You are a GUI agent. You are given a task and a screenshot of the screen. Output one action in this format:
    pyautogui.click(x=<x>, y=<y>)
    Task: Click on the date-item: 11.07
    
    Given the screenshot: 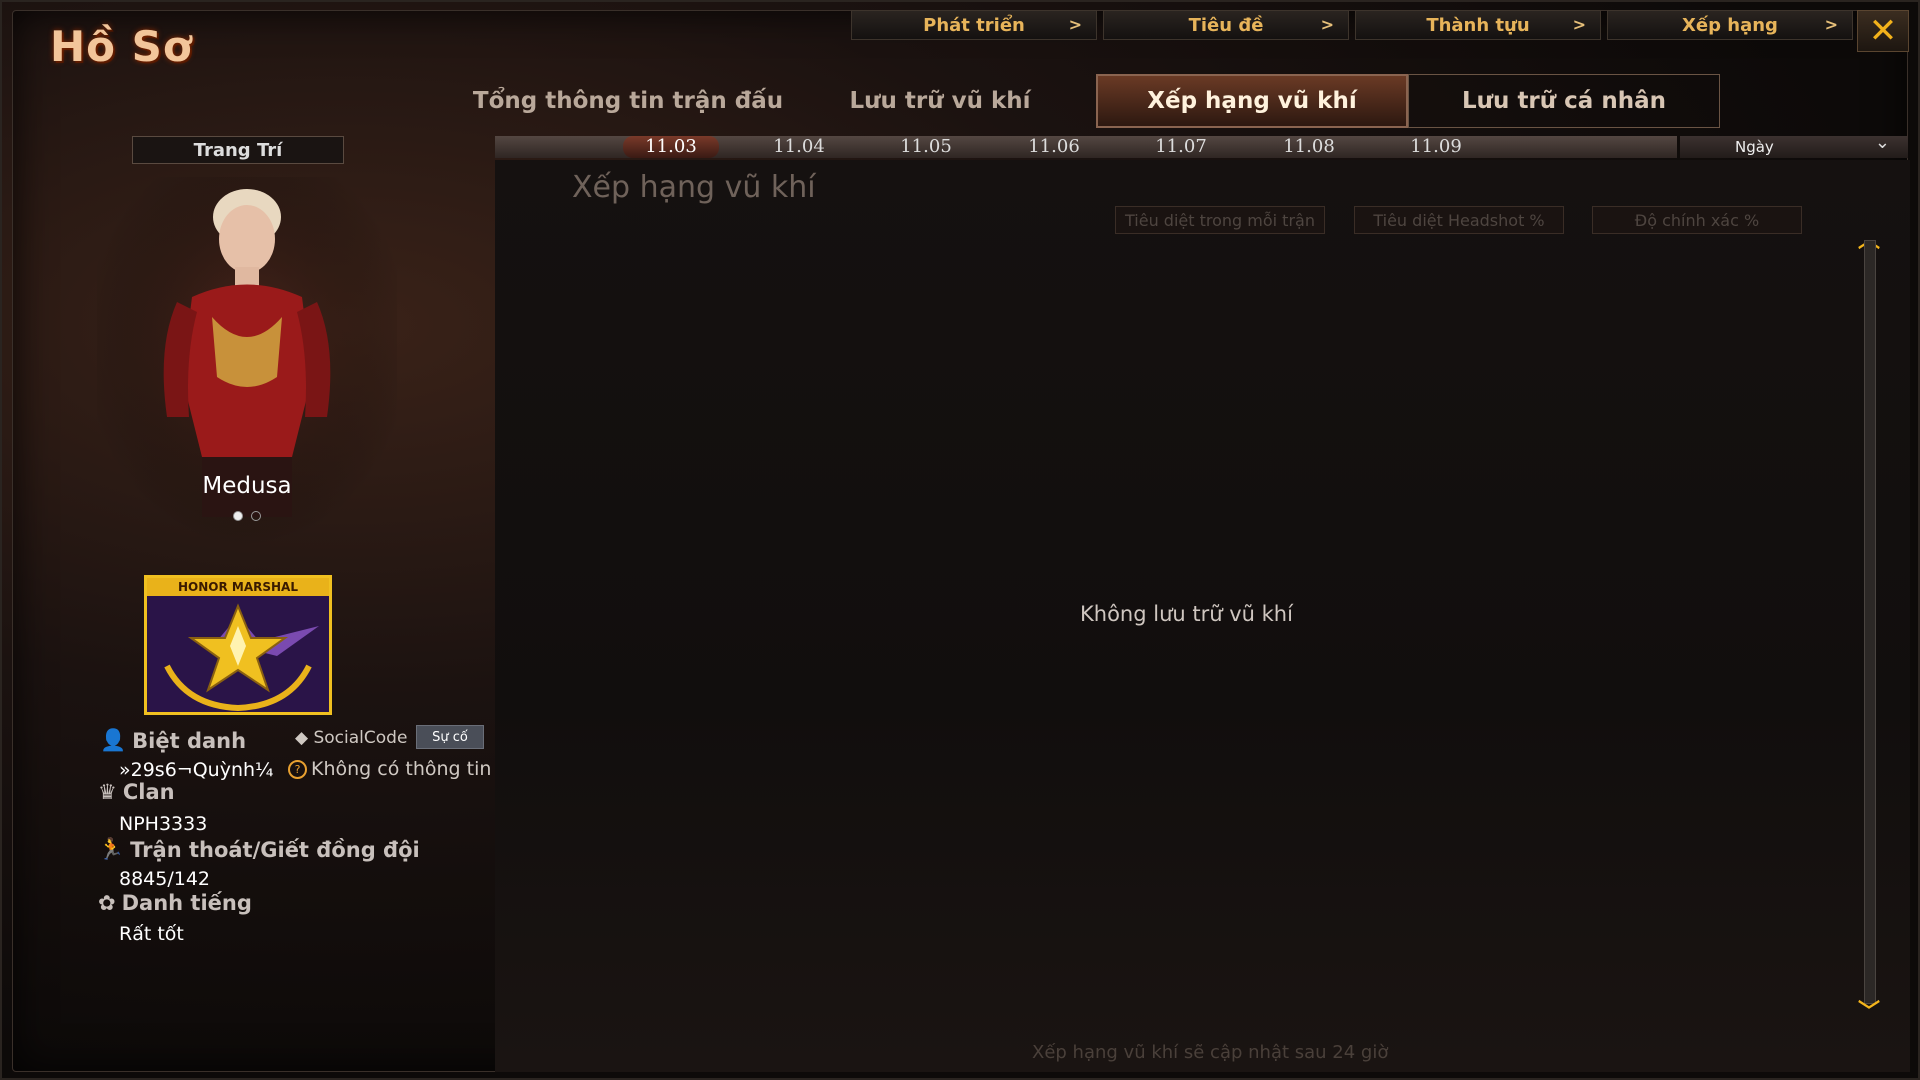 What is the action you would take?
    pyautogui.click(x=1181, y=147)
    